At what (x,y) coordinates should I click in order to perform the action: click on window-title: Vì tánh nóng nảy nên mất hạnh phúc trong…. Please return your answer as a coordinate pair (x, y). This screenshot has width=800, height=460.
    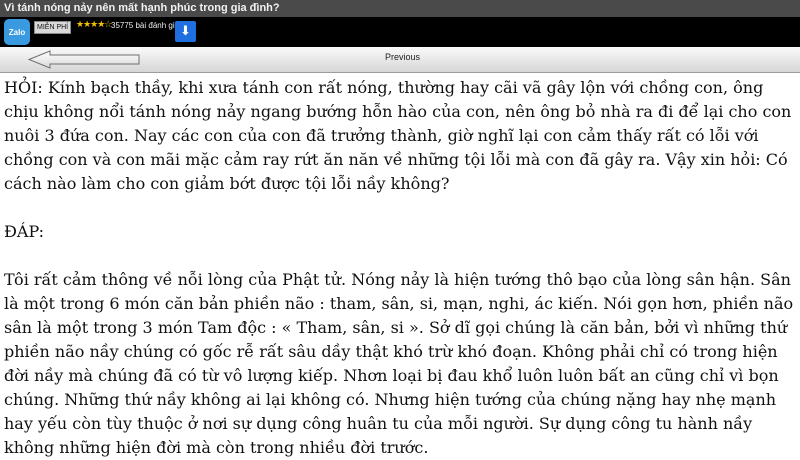
    Looking at the image, I should click on (400, 8).